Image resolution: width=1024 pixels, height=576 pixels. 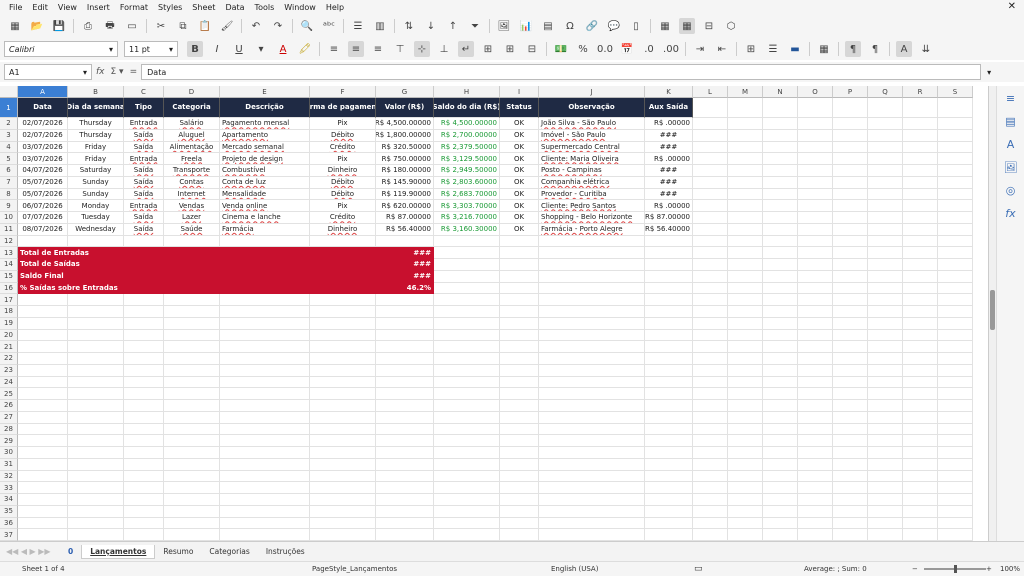 I want to click on data-cell: Saída, so click(x=144, y=147).